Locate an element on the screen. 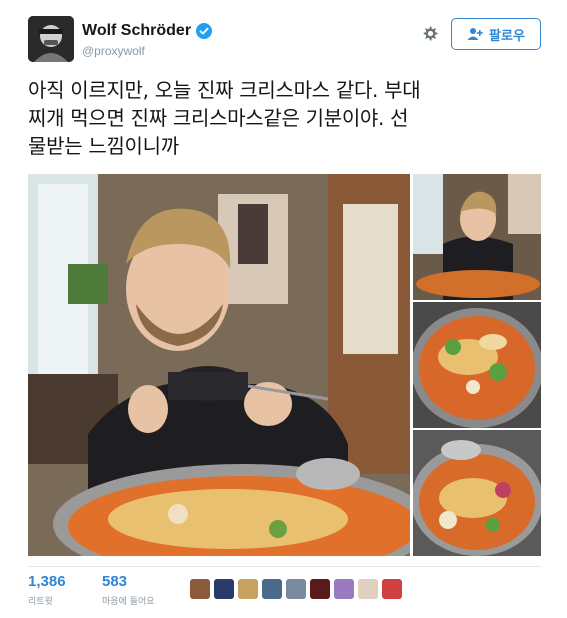  verified-badge-icon is located at coordinates (204, 31).